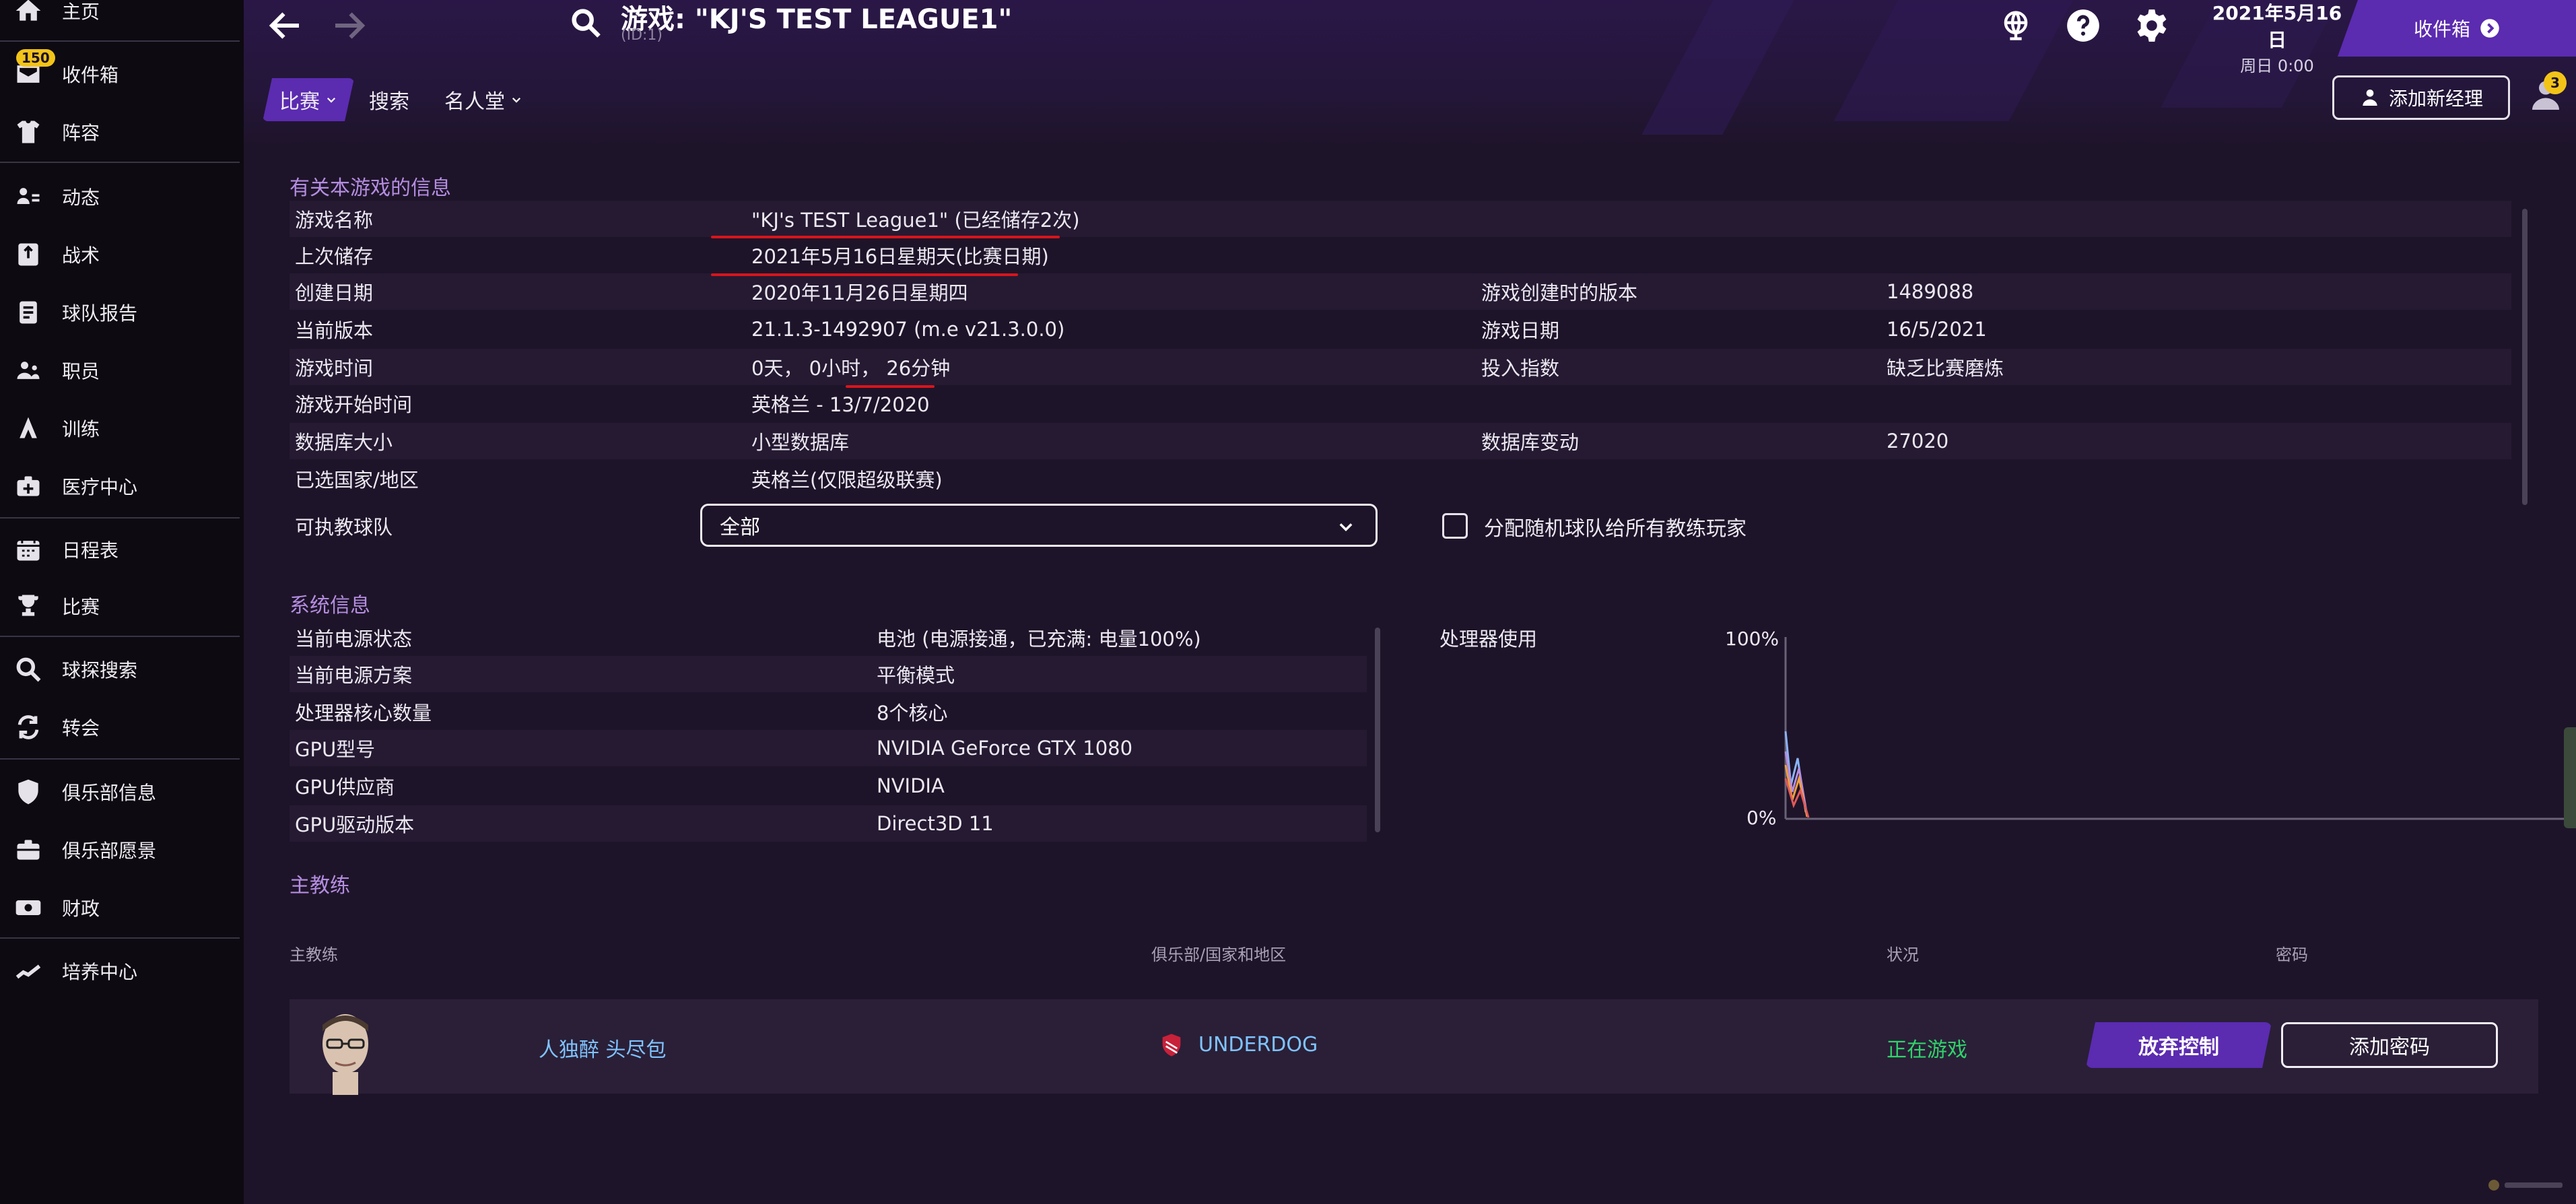  Describe the element at coordinates (81, 255) in the screenshot. I see `sidebar-item-label: 战术` at that location.